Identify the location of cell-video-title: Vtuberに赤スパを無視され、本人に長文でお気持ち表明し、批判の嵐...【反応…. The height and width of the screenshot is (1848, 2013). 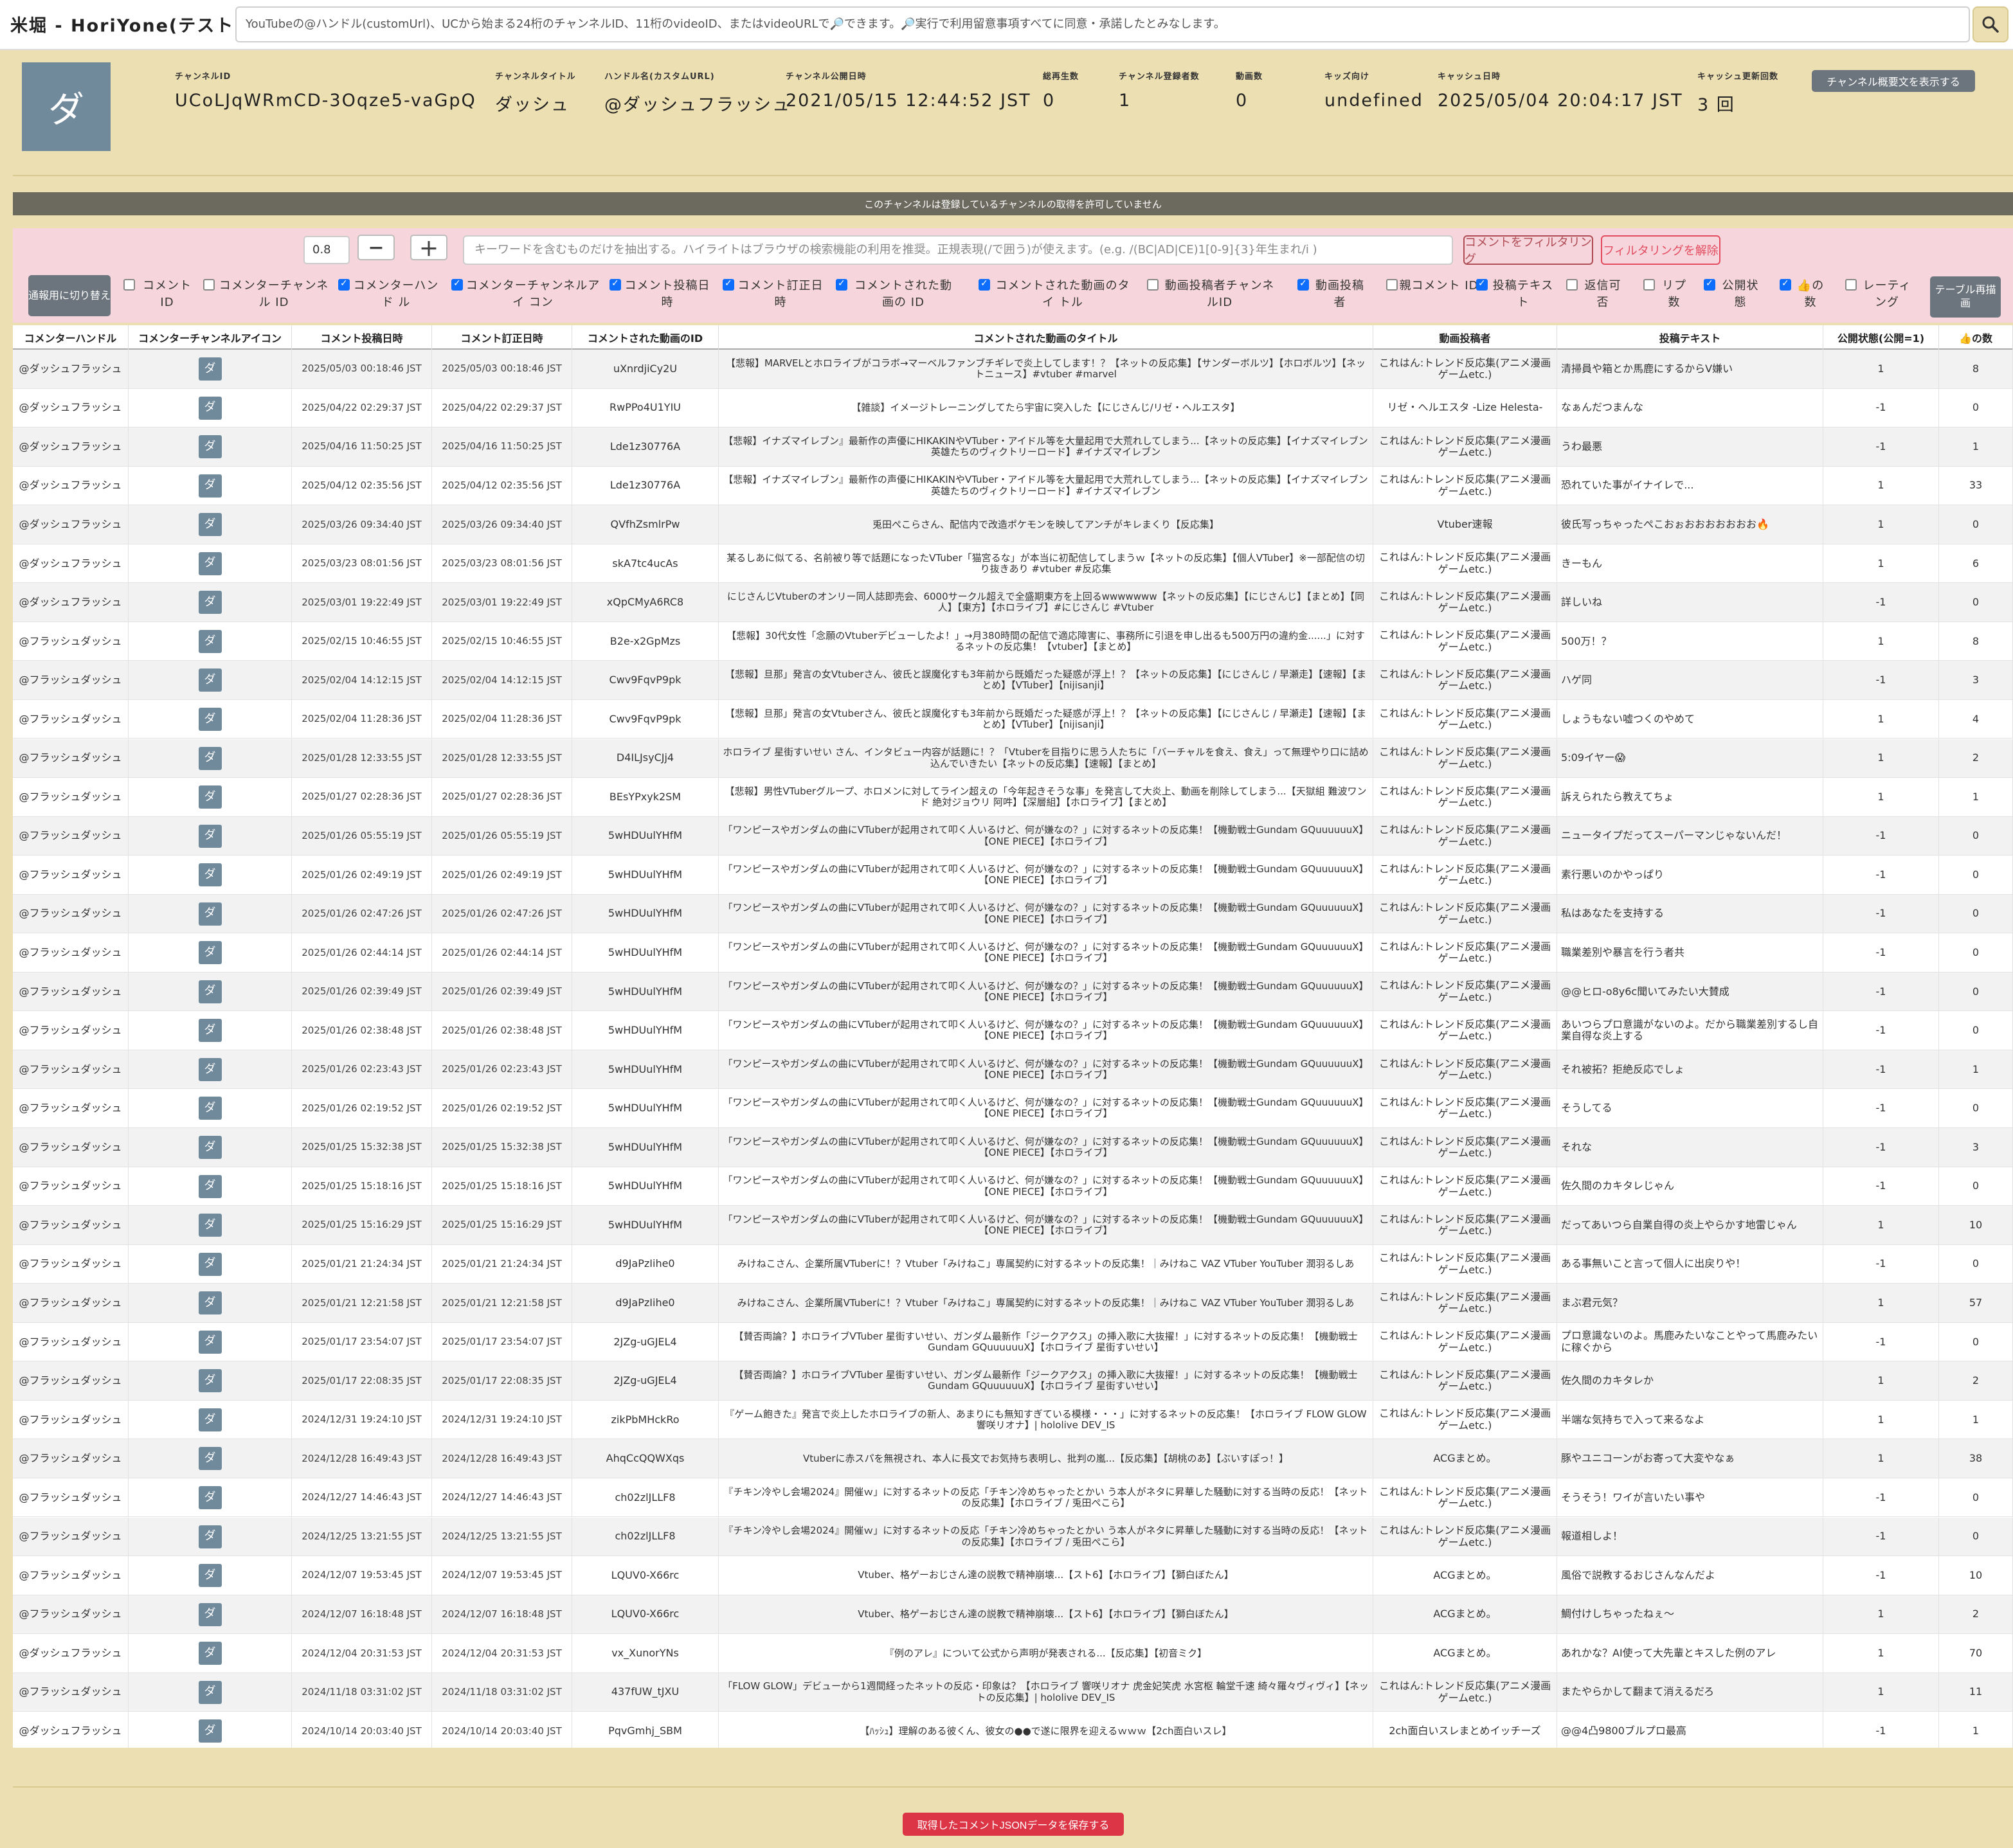
(1046, 1458).